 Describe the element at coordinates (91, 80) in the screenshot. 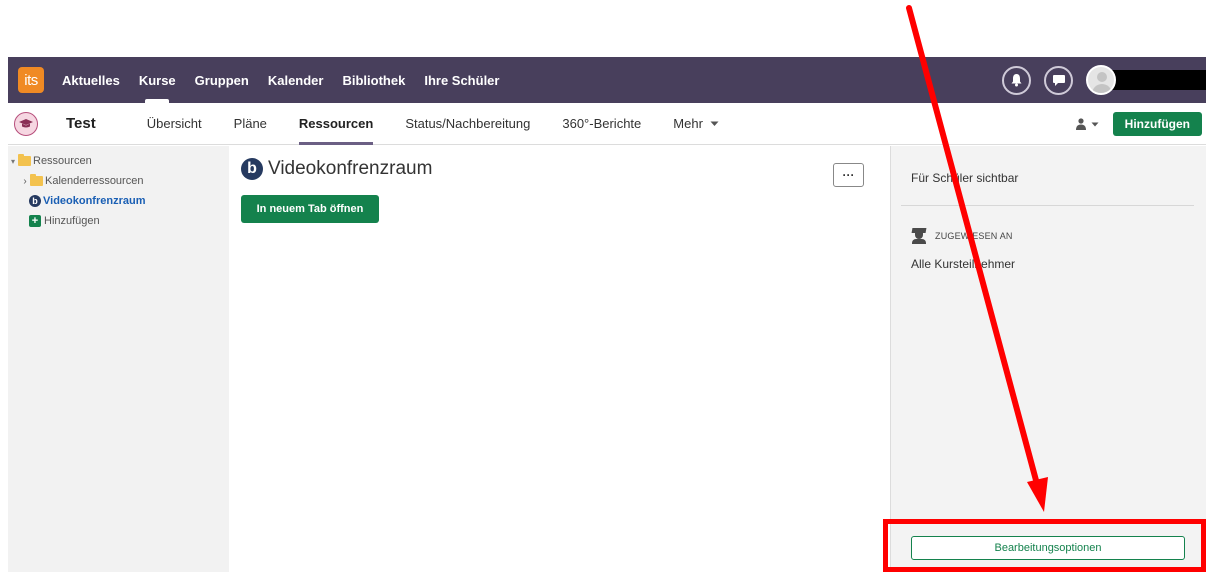

I see `nav-item-aktuelles: Aktuelles` at that location.